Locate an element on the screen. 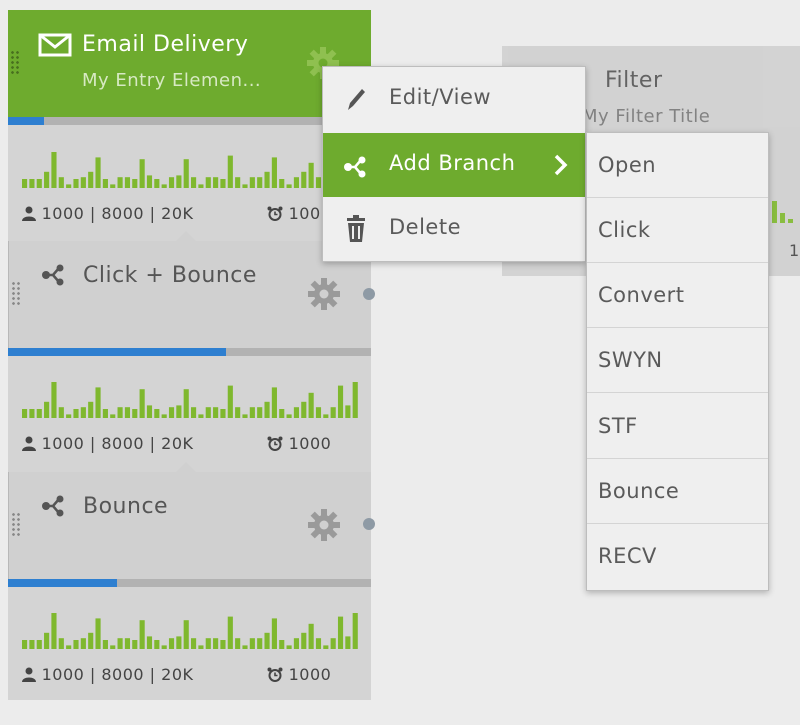 The height and width of the screenshot is (725, 800). submenu-item-label: STF is located at coordinates (618, 426).